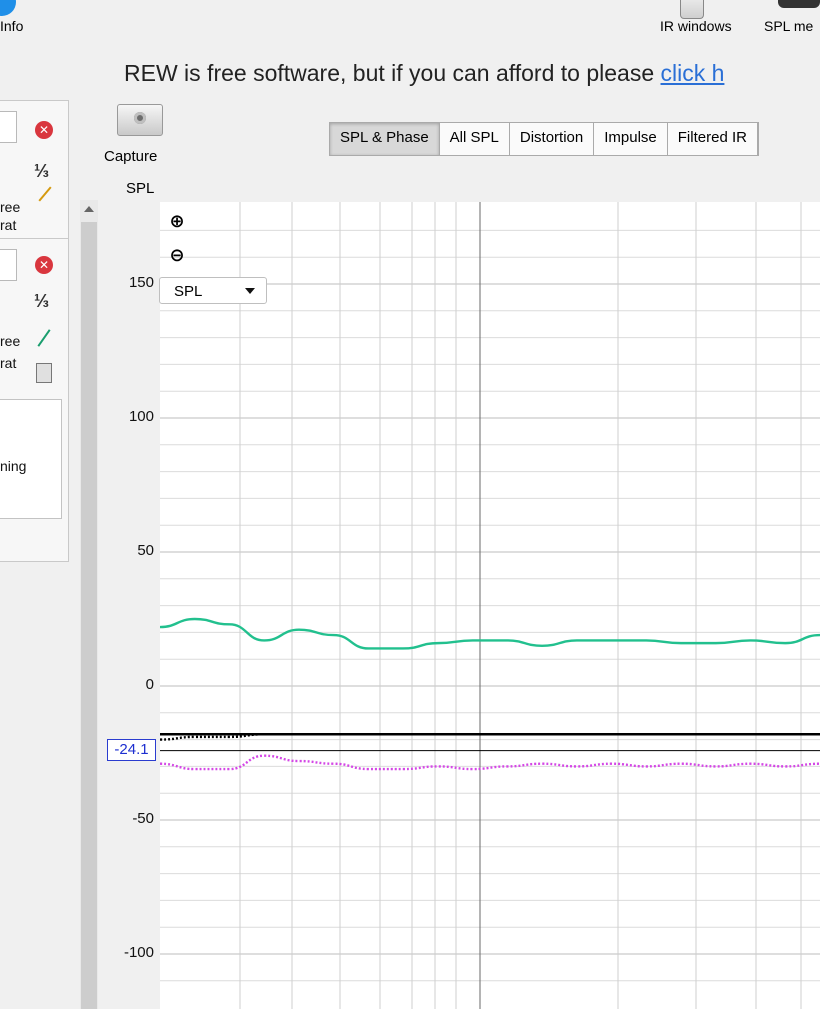  Describe the element at coordinates (44, 130) in the screenshot. I see `remove-measurement-icon: ✕` at that location.